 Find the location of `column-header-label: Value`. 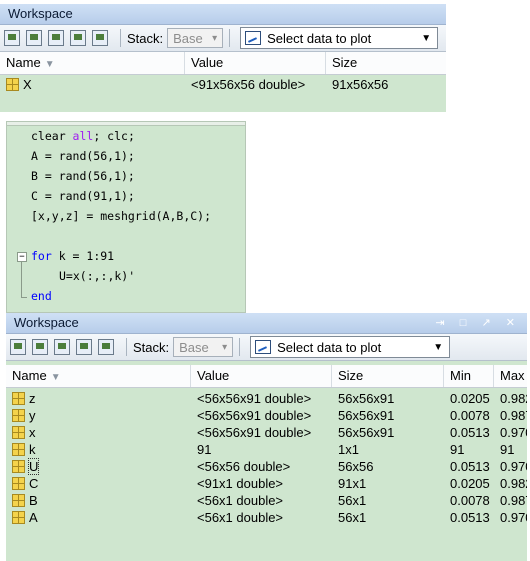

column-header-label: Value is located at coordinates (207, 62).